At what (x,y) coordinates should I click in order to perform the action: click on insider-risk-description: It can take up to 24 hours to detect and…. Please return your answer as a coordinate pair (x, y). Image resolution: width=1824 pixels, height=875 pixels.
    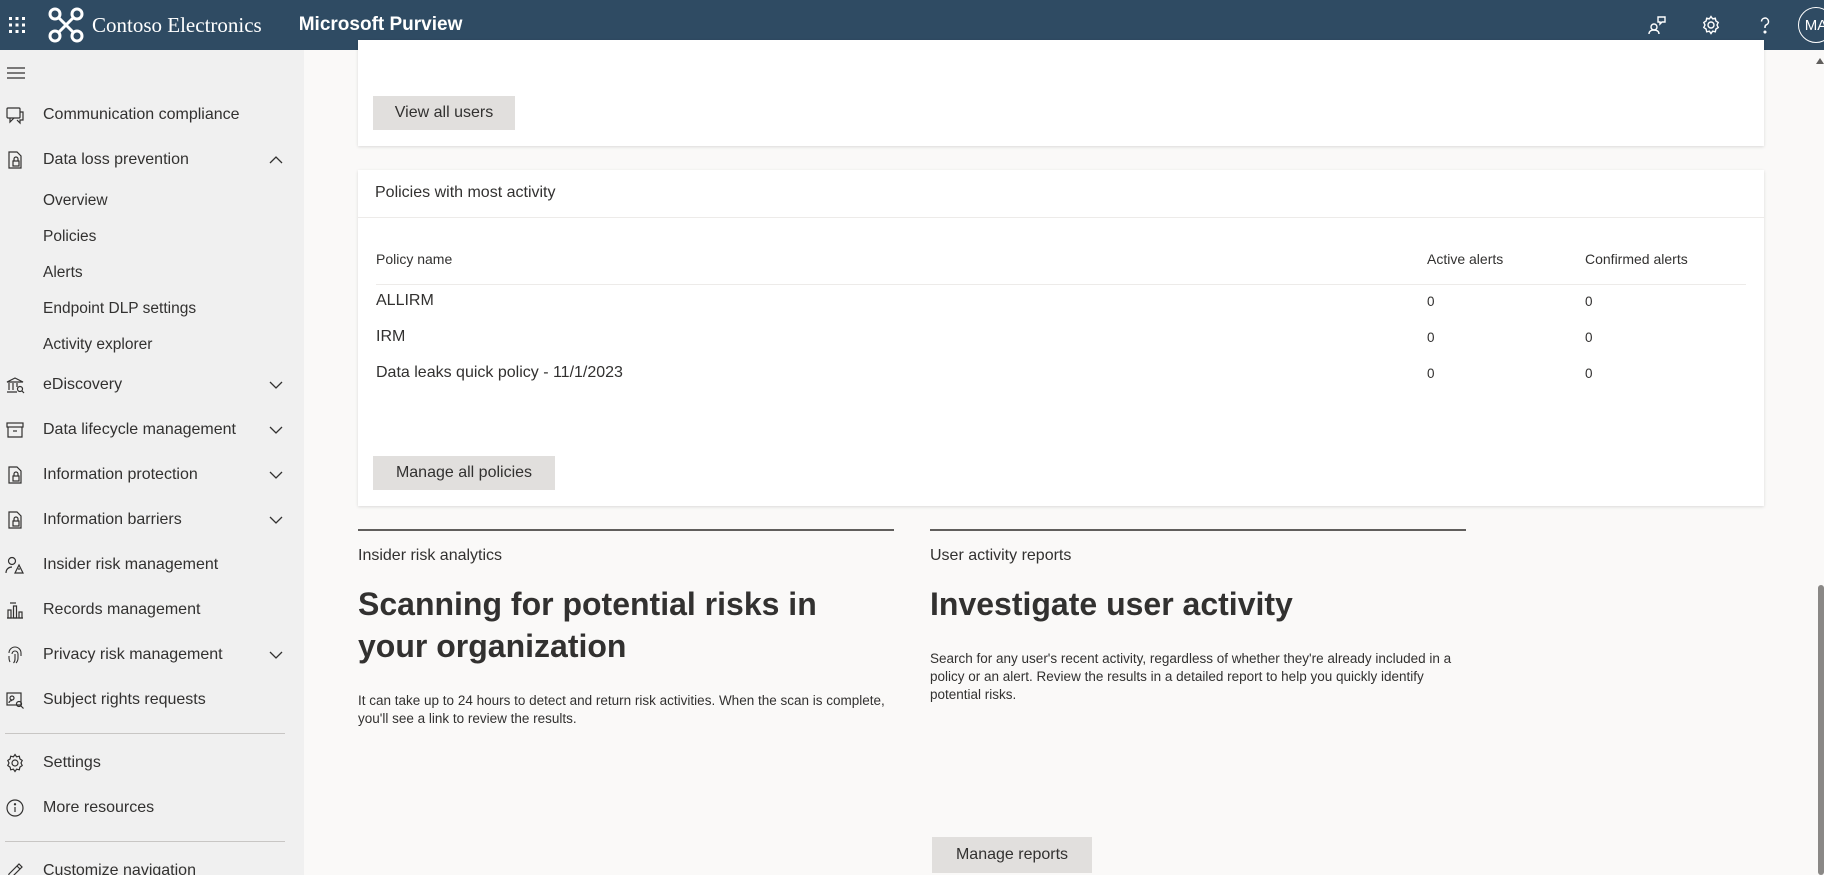
    Looking at the image, I should click on (621, 709).